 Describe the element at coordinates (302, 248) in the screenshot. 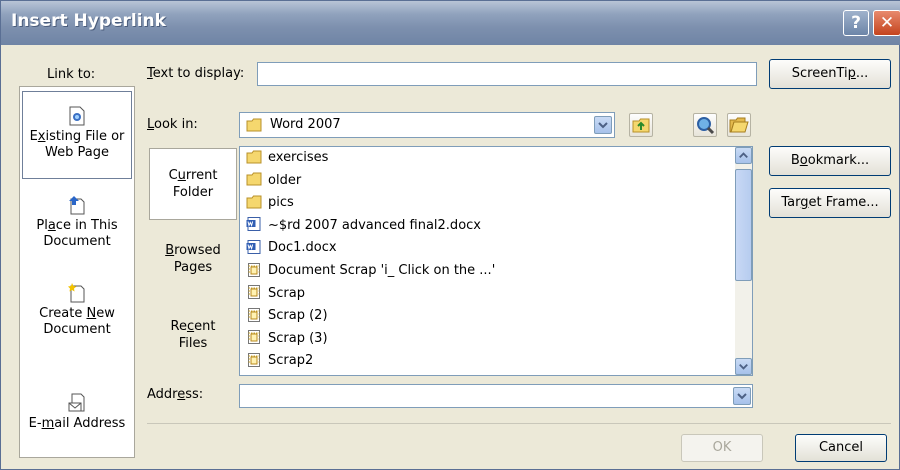

I see `file-name: Doc1.docx` at that location.